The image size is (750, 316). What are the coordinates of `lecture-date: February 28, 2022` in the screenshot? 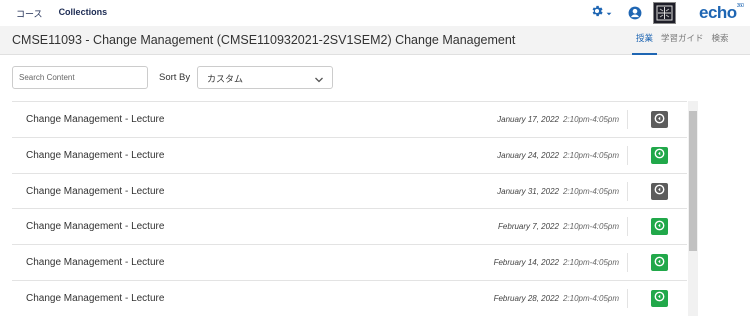 It's located at (526, 298).